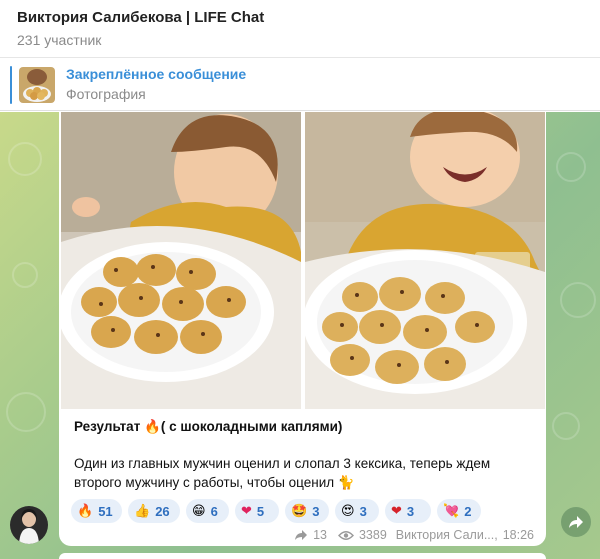 The height and width of the screenshot is (559, 600). Describe the element at coordinates (85, 511) in the screenshot. I see `fire-icon: 🔥` at that location.